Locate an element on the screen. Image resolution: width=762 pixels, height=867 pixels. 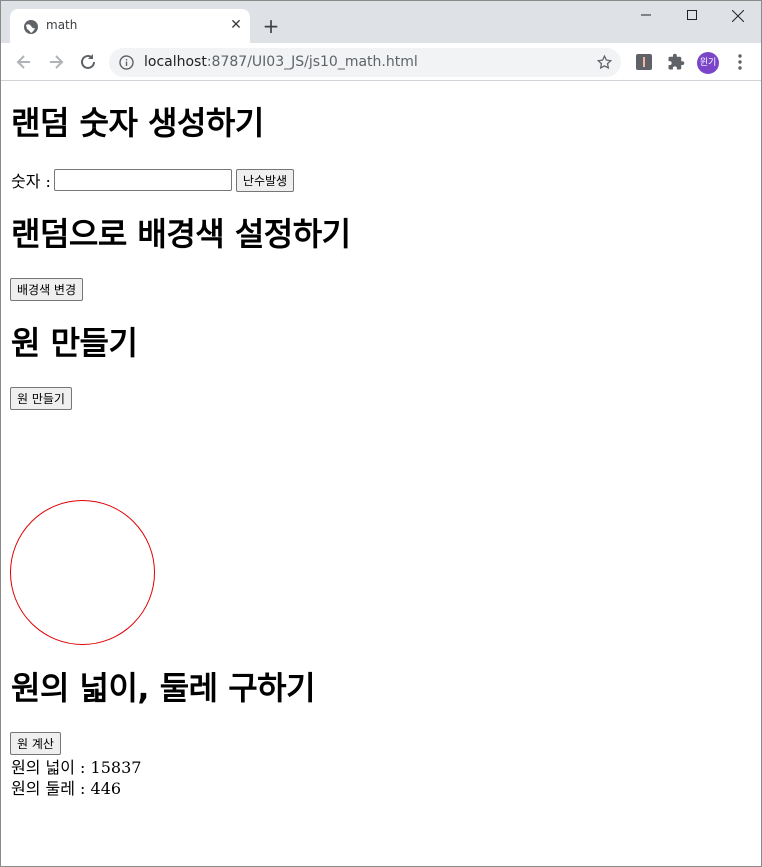
circle-calc-heading: 원의 넓이, 둘레 구하기 is located at coordinates (163, 688).